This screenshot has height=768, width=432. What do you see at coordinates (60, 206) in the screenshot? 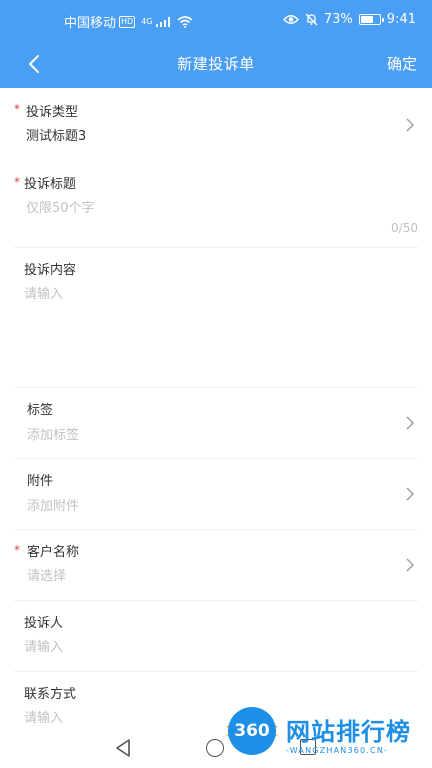
I see `complaint-title-input: 仅限50个字` at bounding box center [60, 206].